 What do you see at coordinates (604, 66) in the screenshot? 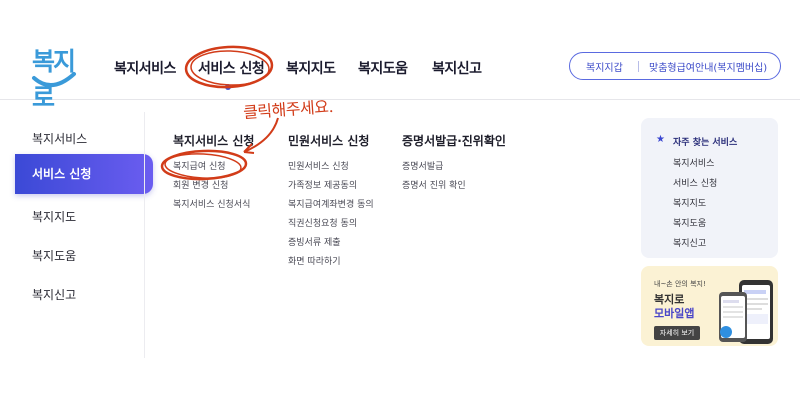
I see `welfare-wallet-link: 복지지갑` at bounding box center [604, 66].